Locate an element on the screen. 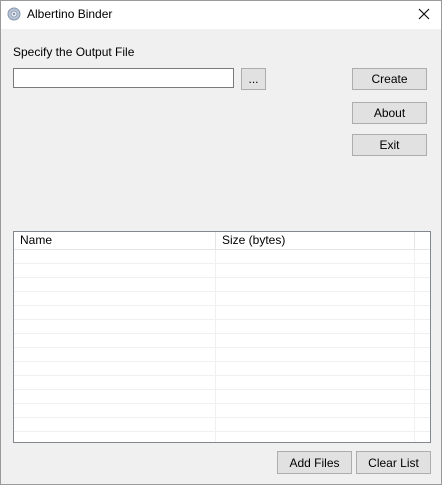 The image size is (442, 485). about-button: About is located at coordinates (389, 113).